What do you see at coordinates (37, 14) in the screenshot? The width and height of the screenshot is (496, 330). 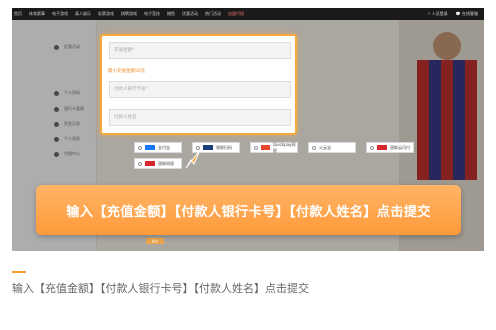 I see `nav-item-sports: 体育赛事` at bounding box center [37, 14].